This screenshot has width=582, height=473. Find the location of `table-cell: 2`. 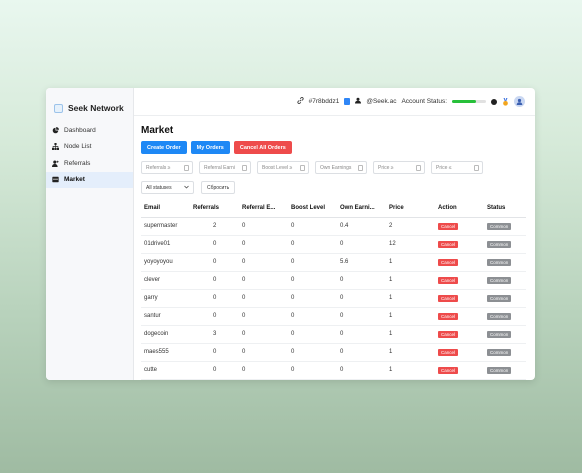

table-cell: 2 is located at coordinates (410, 226).